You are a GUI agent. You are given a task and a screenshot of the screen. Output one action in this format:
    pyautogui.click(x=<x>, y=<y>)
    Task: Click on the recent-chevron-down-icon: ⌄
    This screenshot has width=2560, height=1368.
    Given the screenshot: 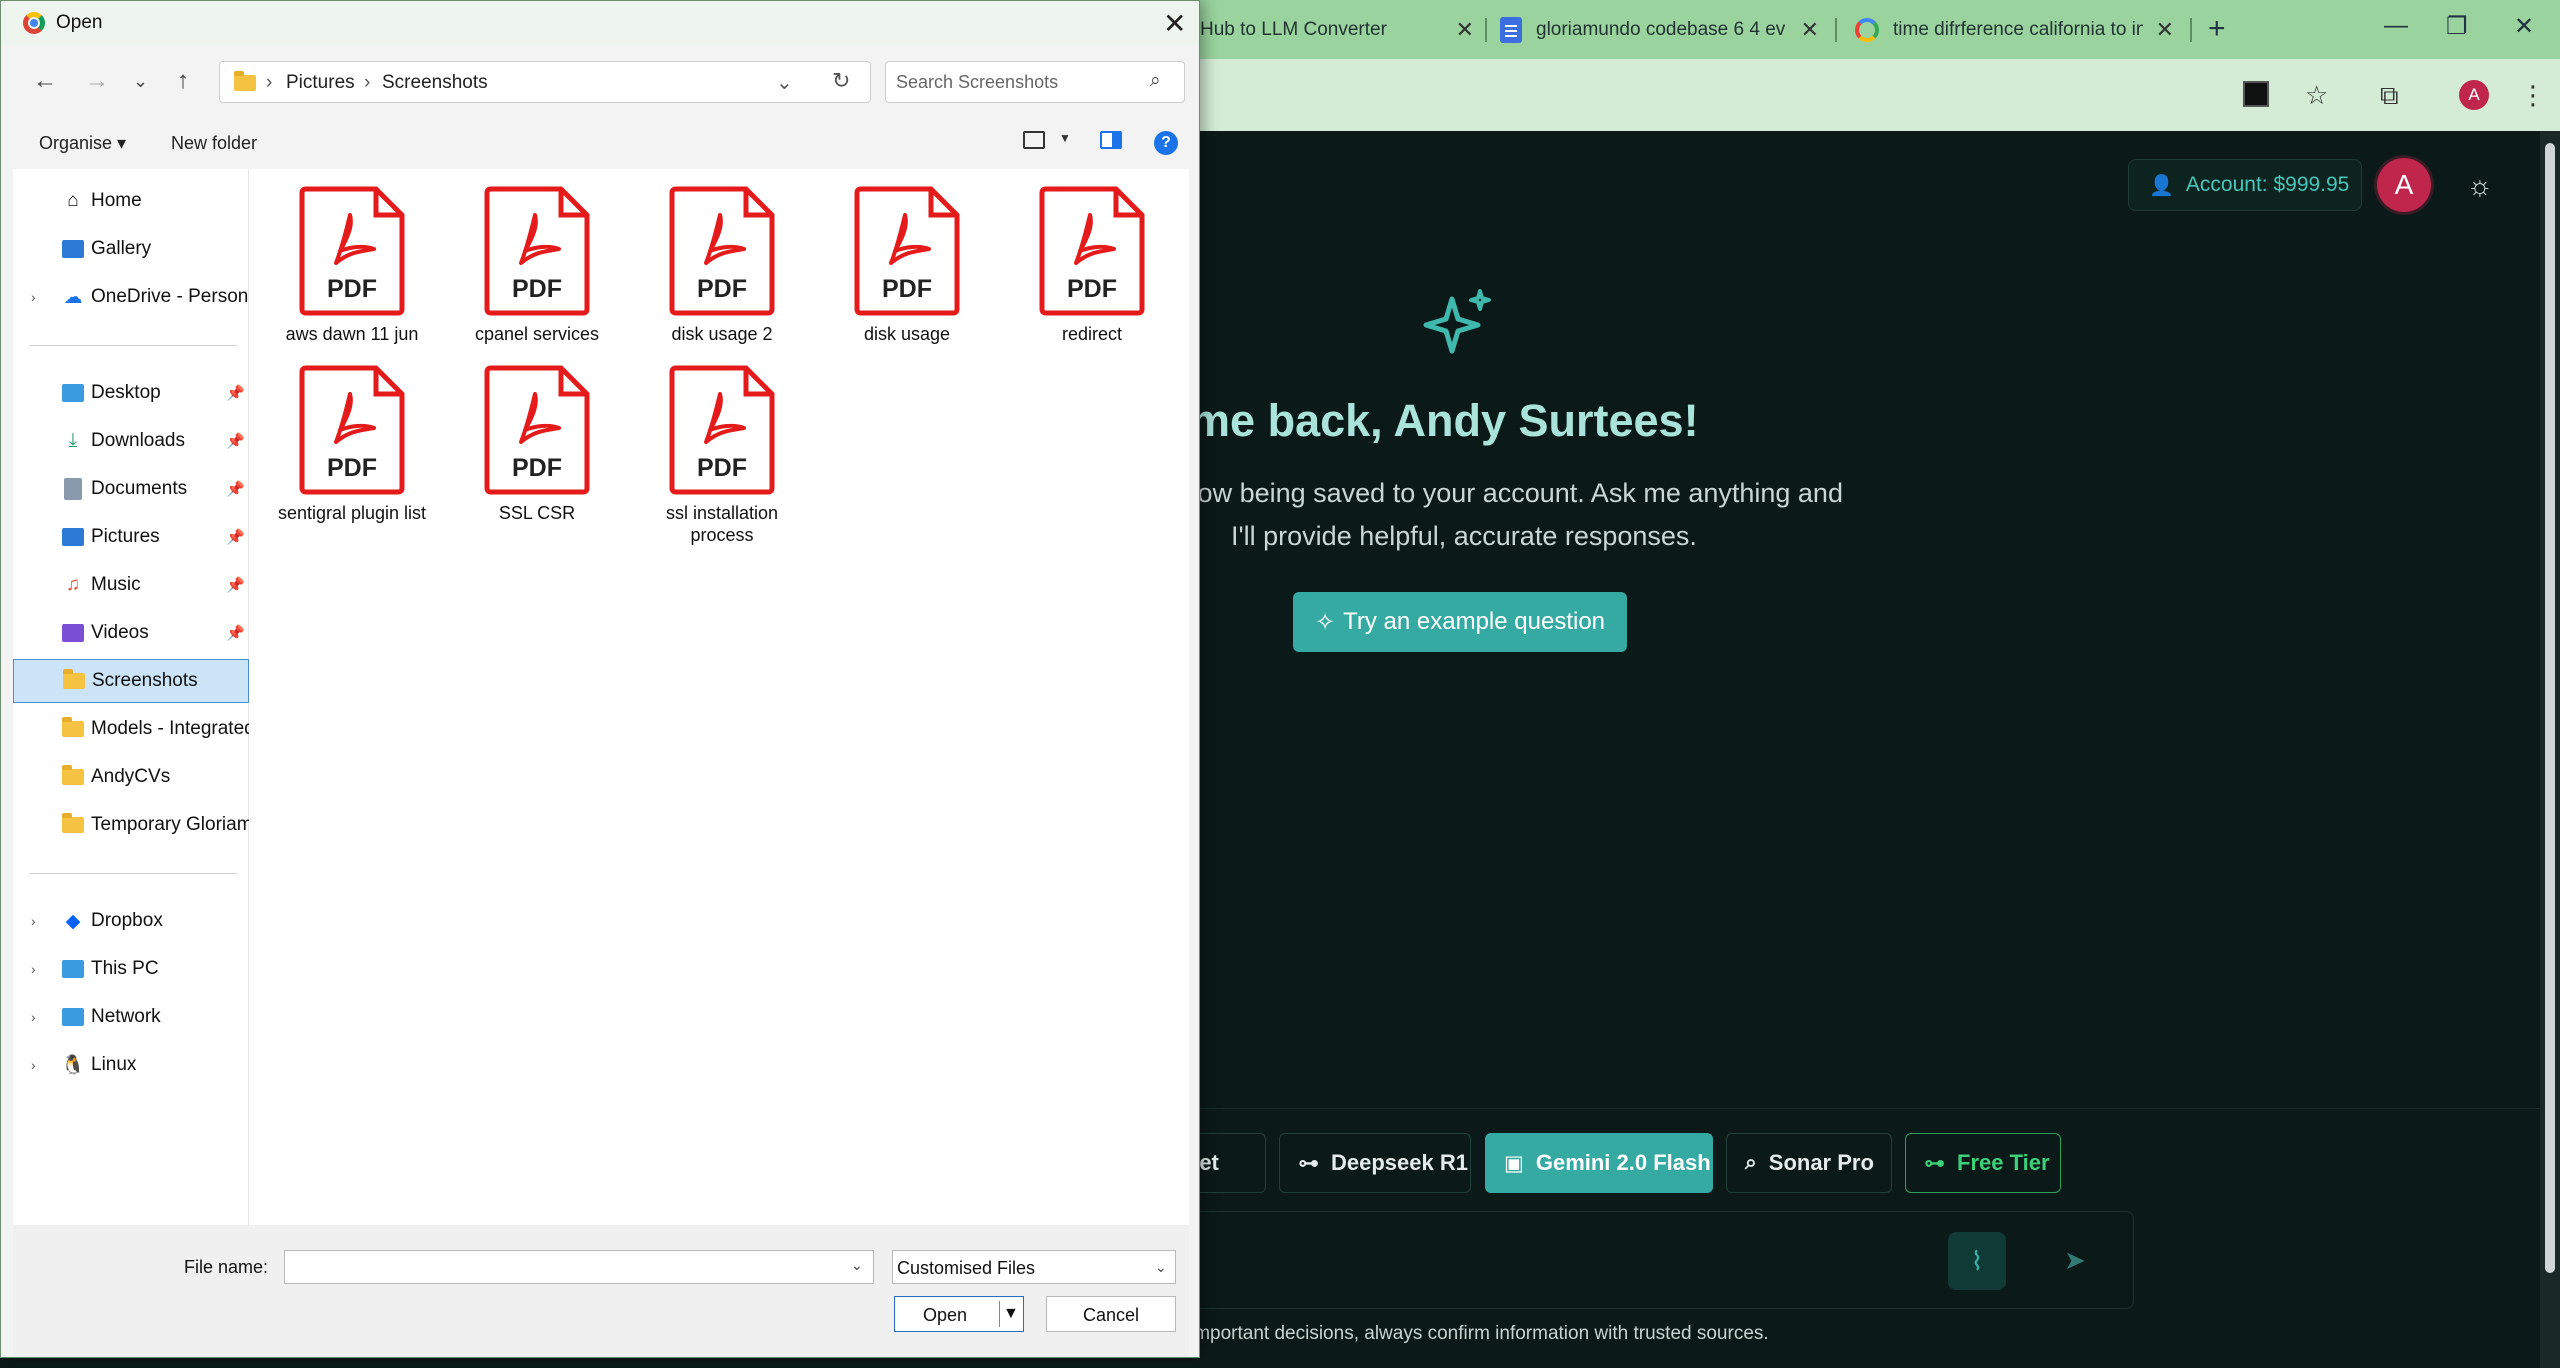 What is the action you would take?
    pyautogui.click(x=140, y=81)
    